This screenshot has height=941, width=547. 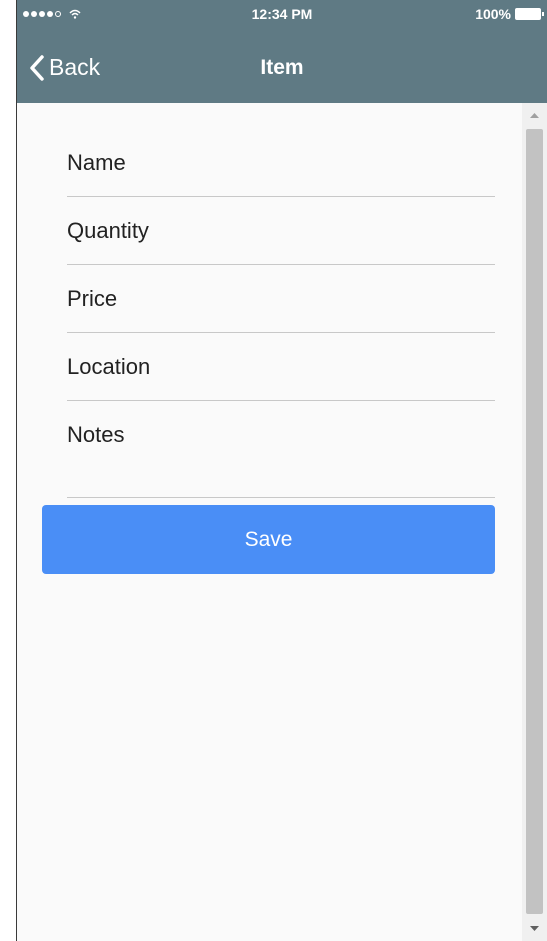 I want to click on battery-indicator: 100%, so click(x=509, y=14).